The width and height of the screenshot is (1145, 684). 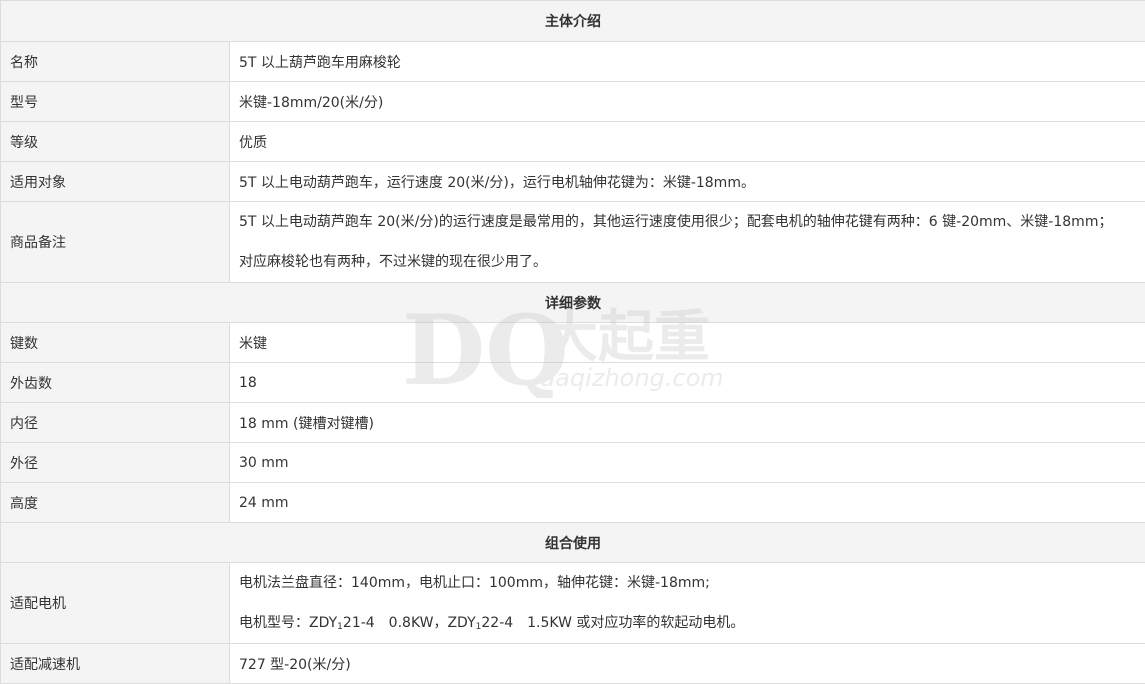 I want to click on inner-diameter-value: 18 mm (键槽对键槽), so click(x=687, y=422).